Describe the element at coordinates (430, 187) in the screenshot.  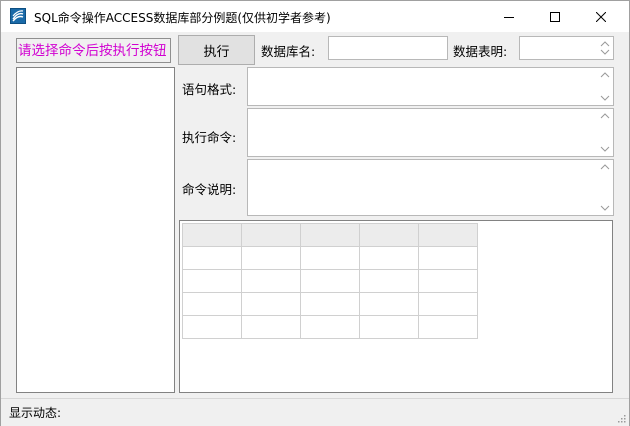
I see `description-textbox` at that location.